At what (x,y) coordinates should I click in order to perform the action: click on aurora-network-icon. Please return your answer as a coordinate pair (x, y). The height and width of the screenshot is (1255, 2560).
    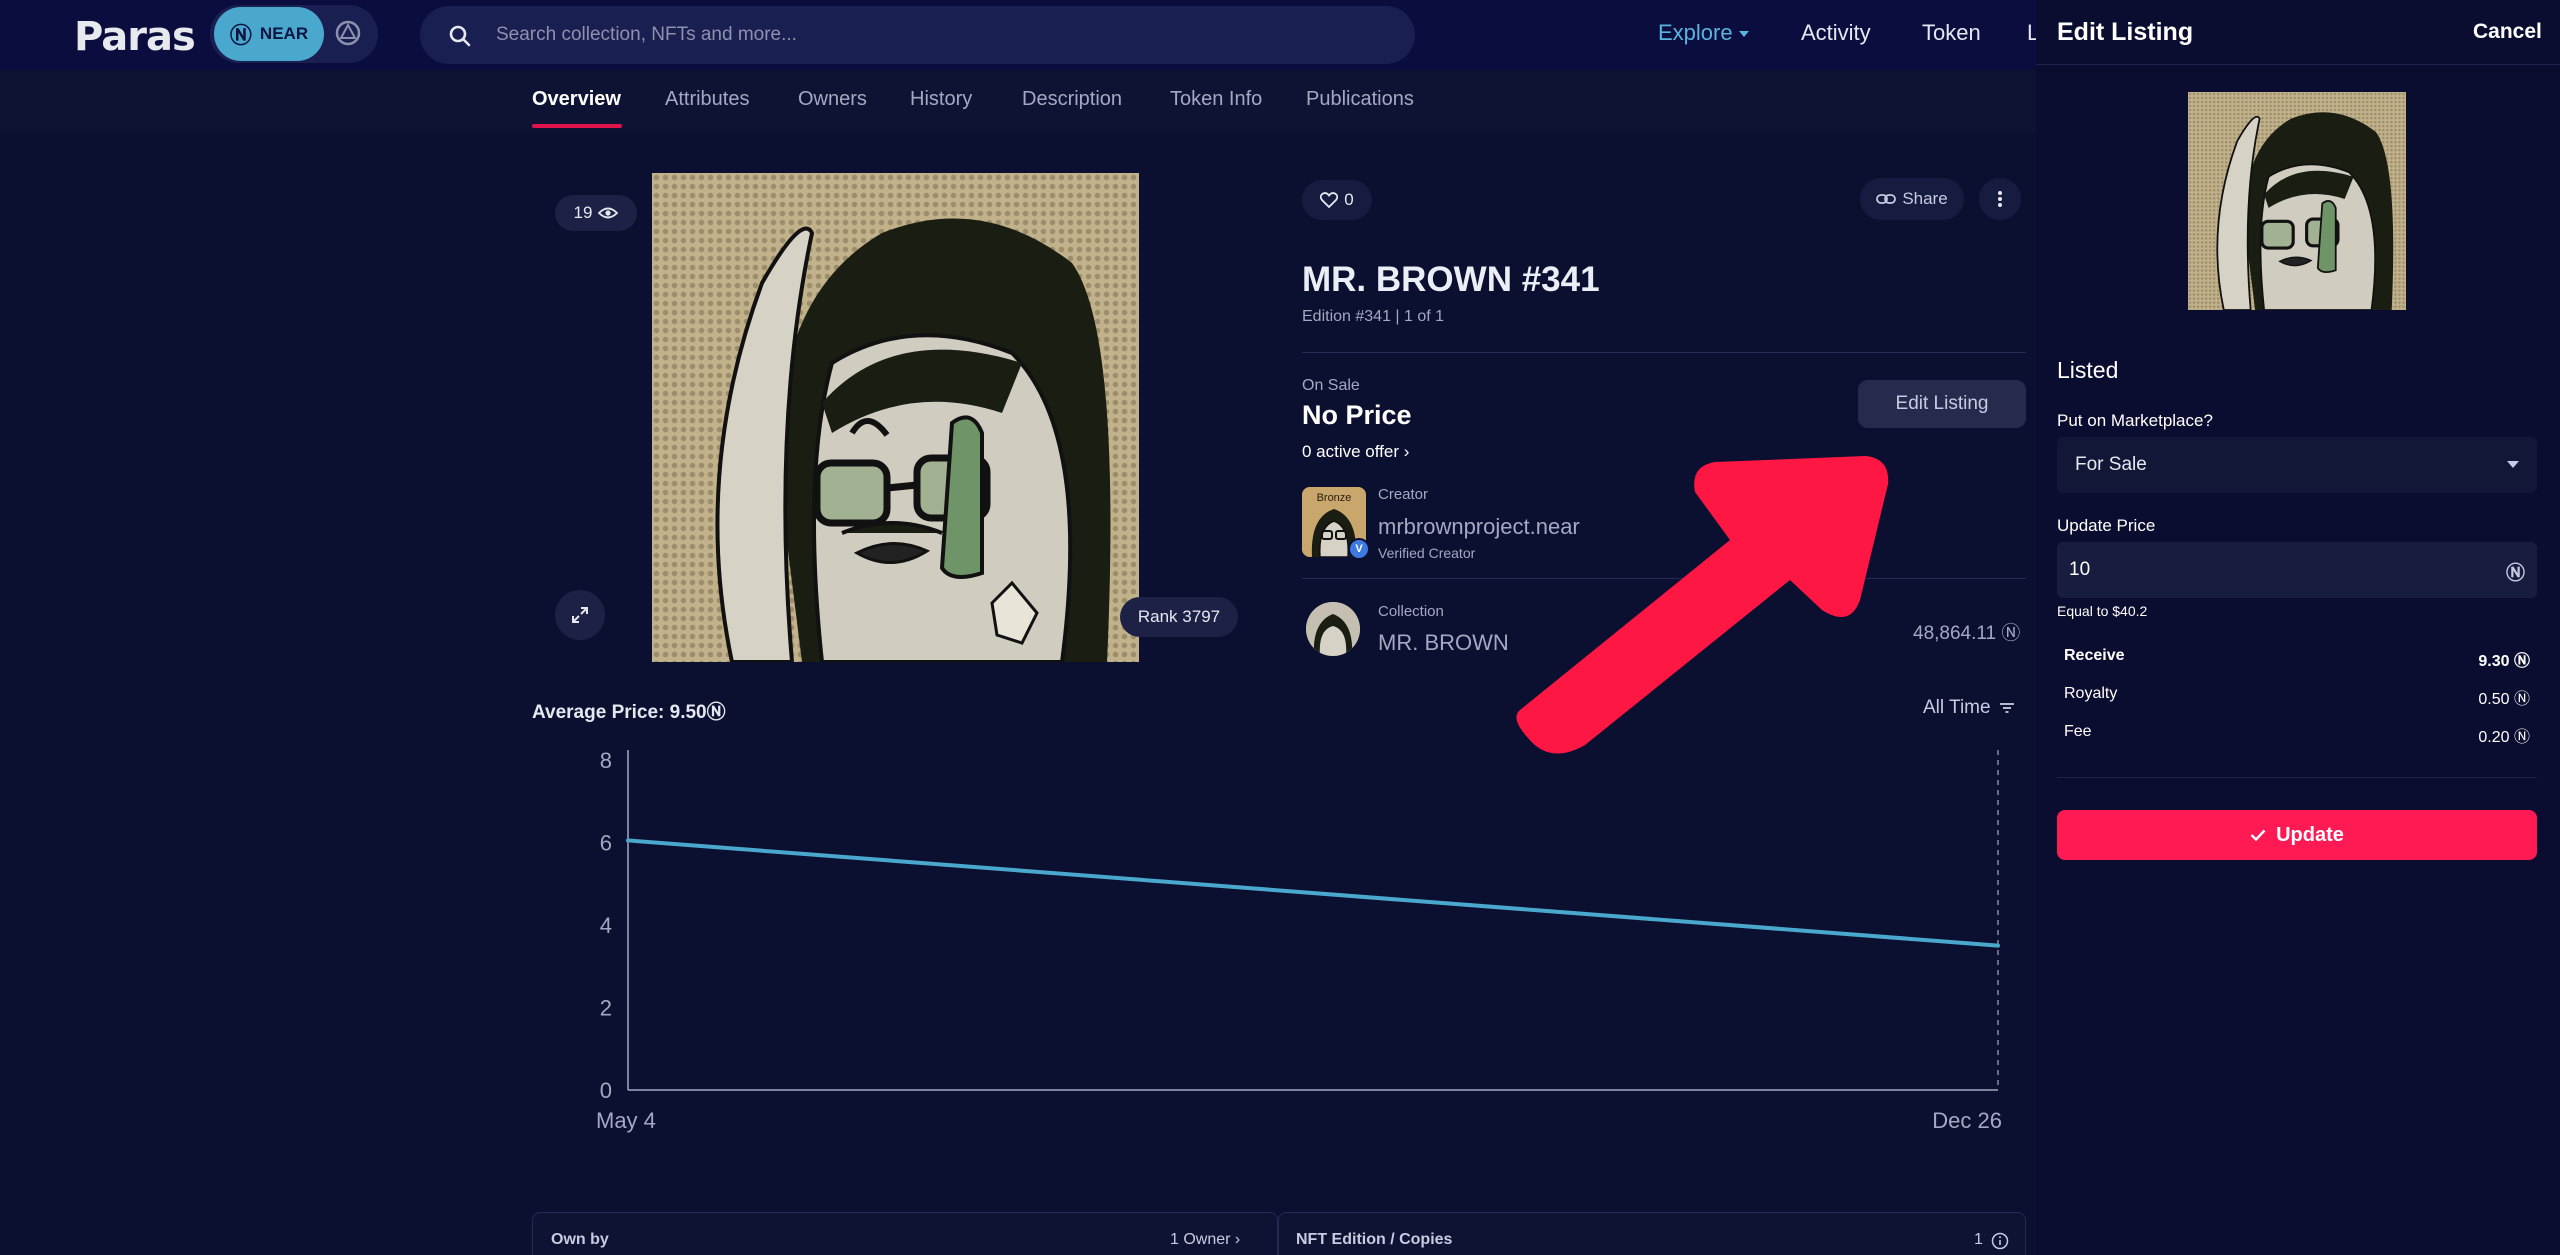
    Looking at the image, I should click on (348, 33).